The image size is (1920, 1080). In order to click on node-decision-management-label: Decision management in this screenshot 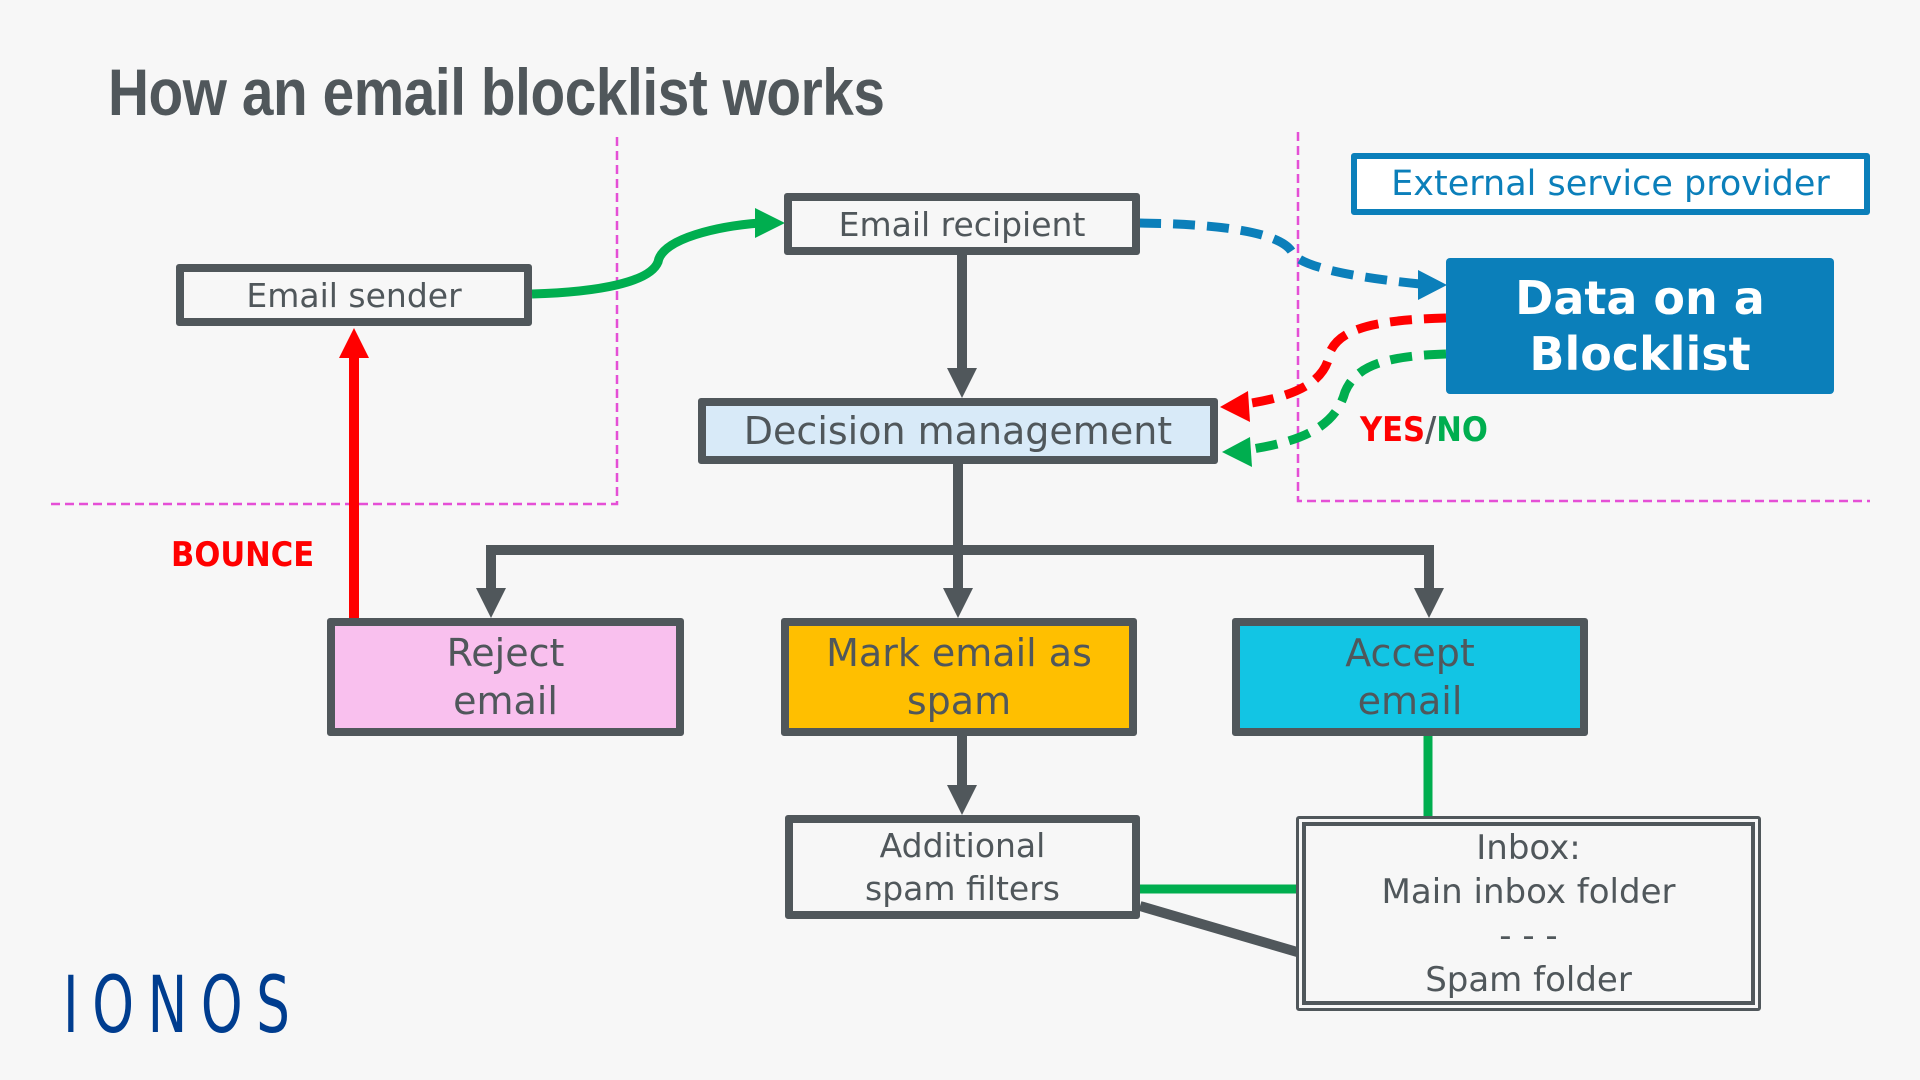, I will do `click(958, 431)`.